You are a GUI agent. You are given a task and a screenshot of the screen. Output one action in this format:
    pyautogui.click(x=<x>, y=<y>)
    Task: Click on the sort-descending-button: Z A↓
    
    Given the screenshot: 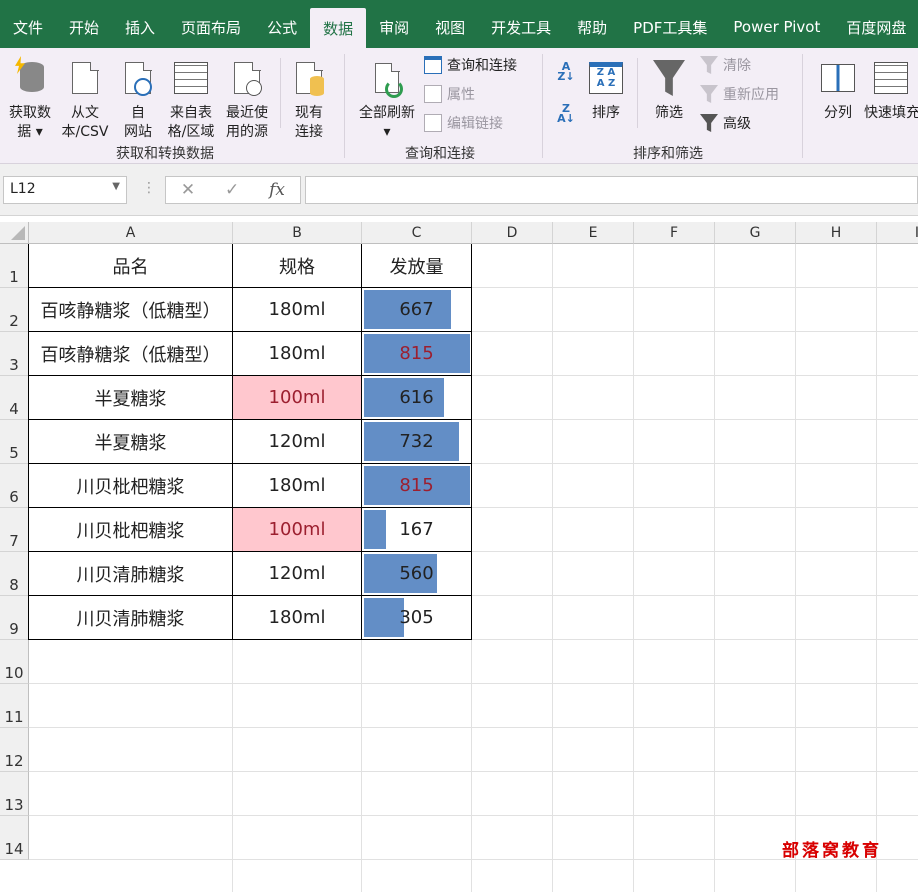 What is the action you would take?
    pyautogui.click(x=566, y=113)
    